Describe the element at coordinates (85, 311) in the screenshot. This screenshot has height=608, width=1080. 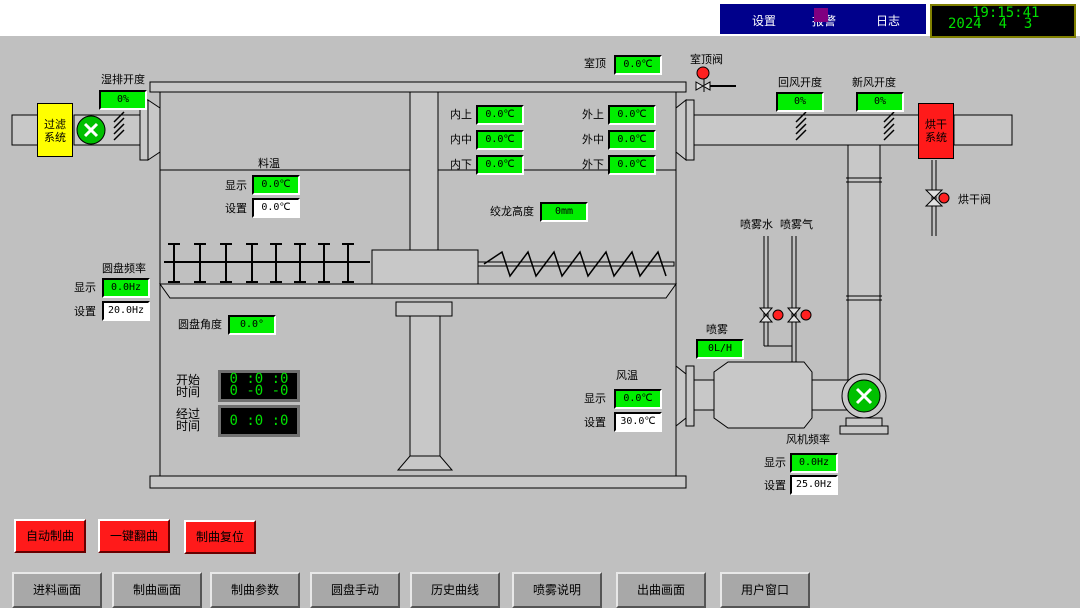
I see `disc-freq-set-label: 设置` at that location.